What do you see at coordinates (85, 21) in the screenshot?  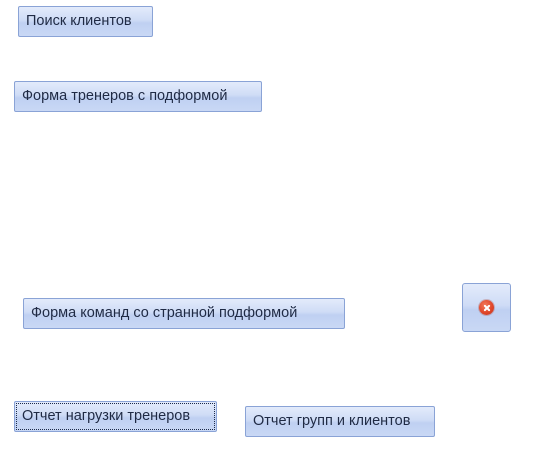 I see `client-search-button: Поиск клиентов` at bounding box center [85, 21].